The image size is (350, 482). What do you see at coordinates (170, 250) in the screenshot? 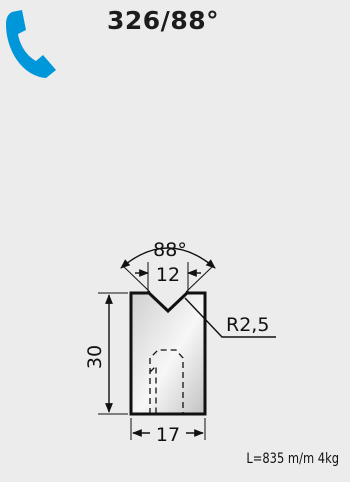
I see `angle-label: 88°` at bounding box center [170, 250].